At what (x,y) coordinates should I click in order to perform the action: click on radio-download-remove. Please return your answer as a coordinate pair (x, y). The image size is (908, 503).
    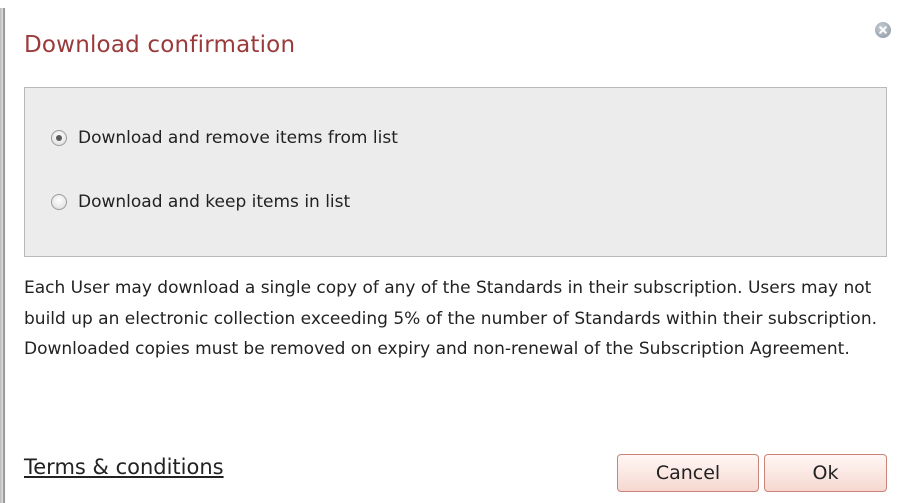
    Looking at the image, I should click on (59, 138).